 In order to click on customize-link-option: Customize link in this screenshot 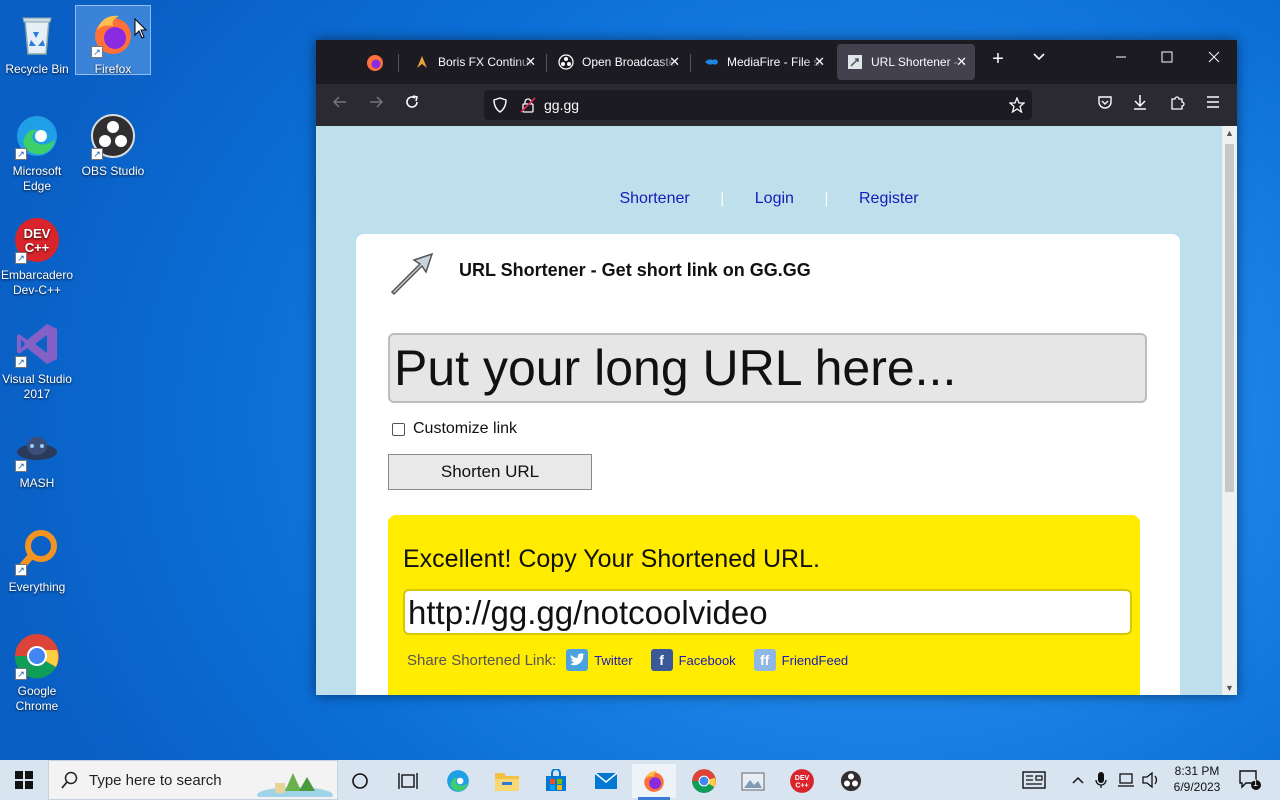, I will do `click(454, 429)`.